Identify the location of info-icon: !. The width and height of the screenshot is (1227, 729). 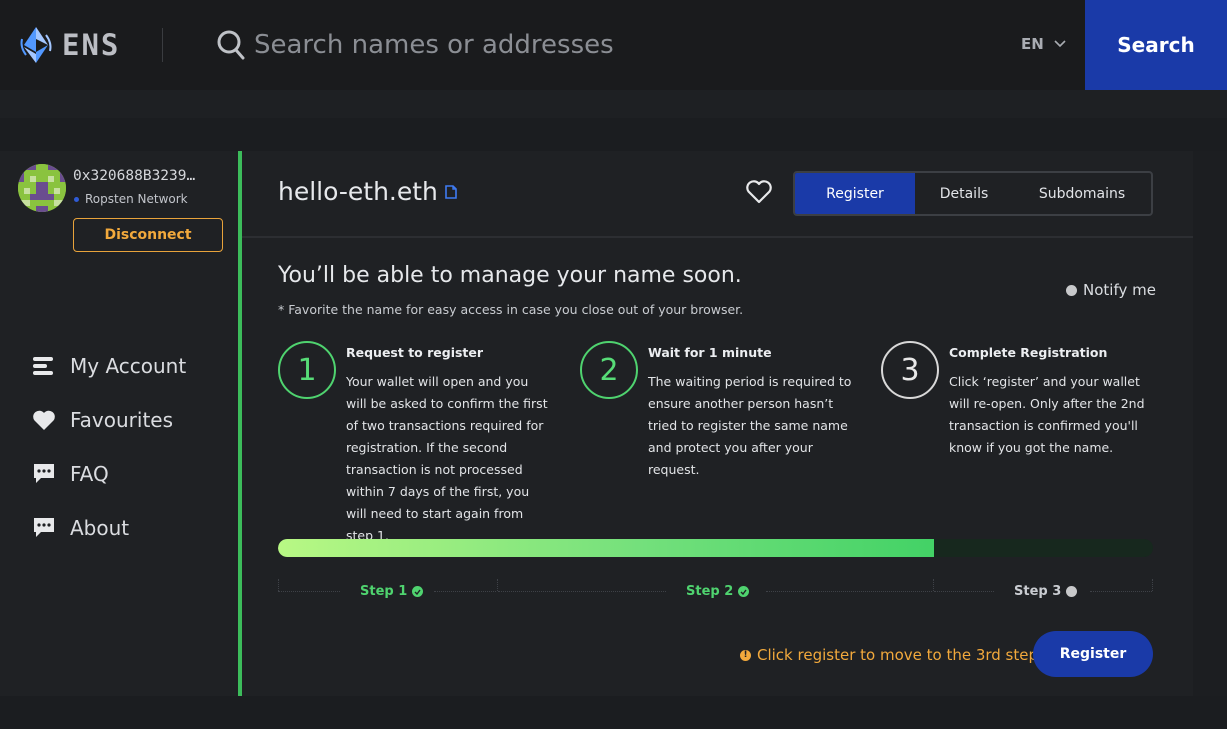
(745, 655).